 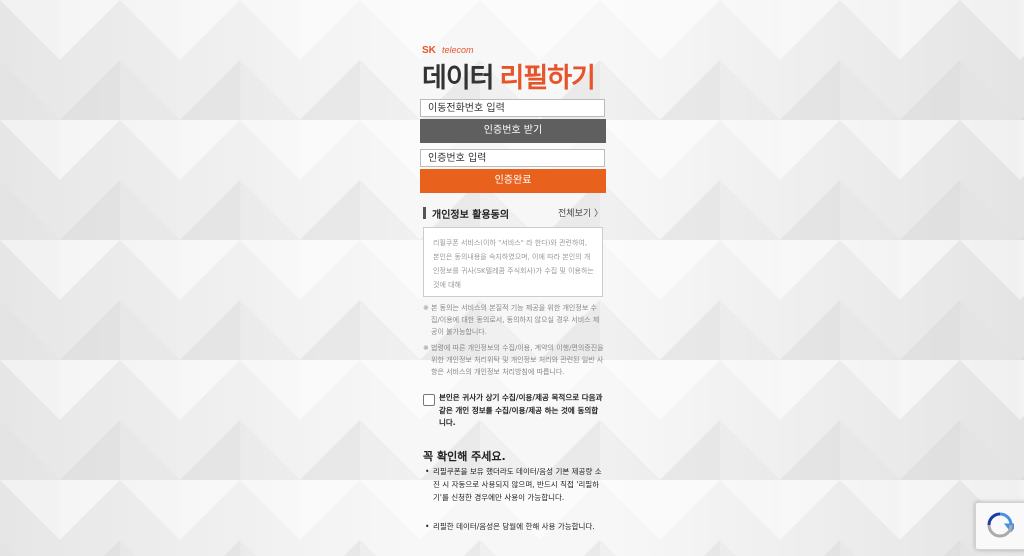 I want to click on logo-sk-text: SK, so click(x=429, y=50).